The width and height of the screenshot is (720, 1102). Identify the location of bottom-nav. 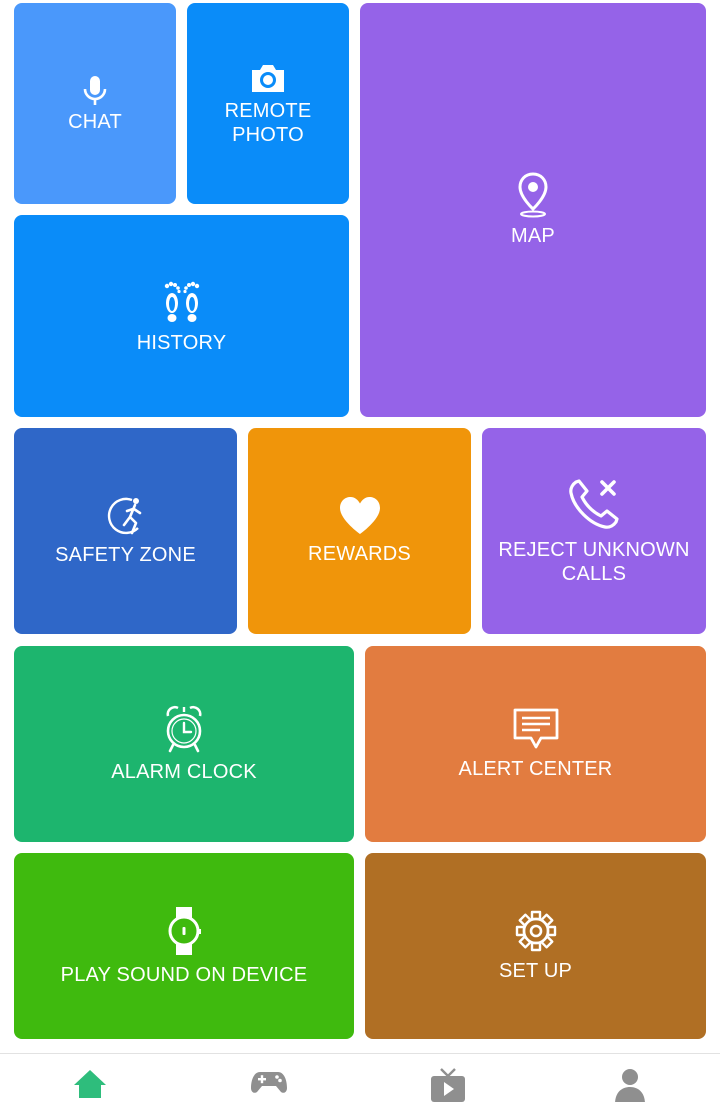
(360, 1077).